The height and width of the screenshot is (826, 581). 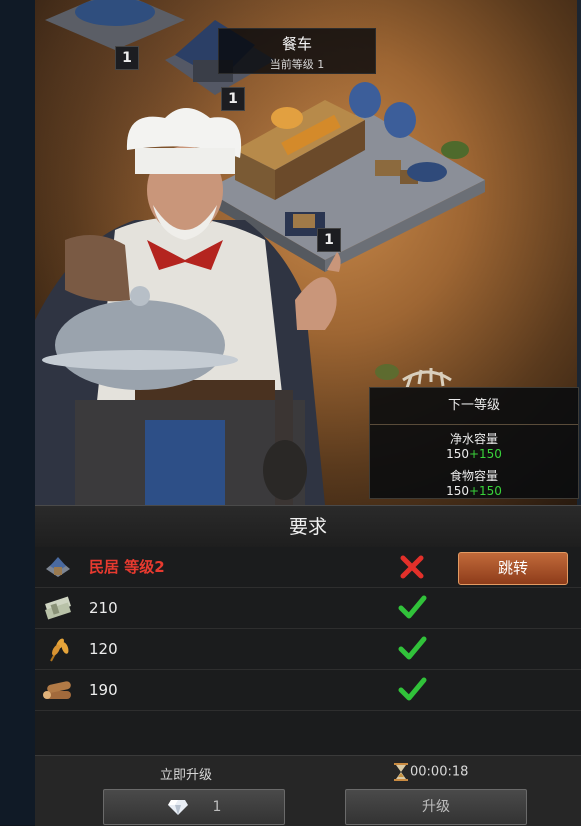 I want to click on upgrade-footer: 立即升级 00:00:18 1 升级, so click(x=308, y=790).